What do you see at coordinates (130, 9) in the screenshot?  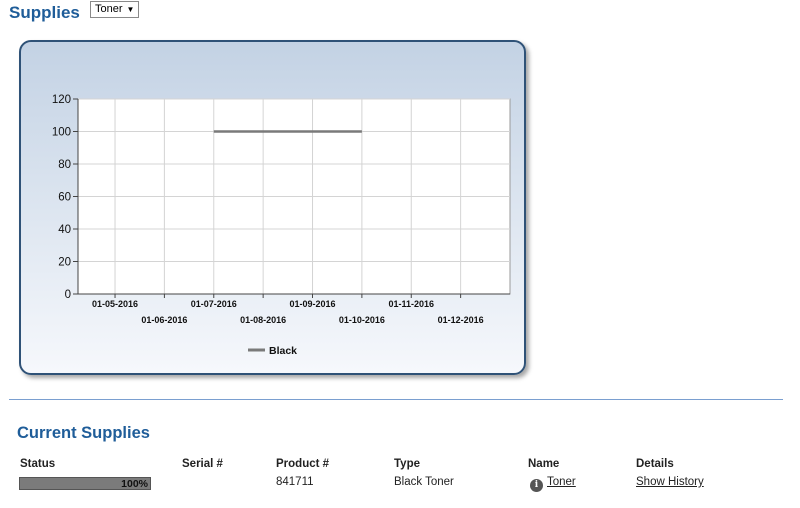 I see `chevron-down-icon: ▼` at bounding box center [130, 9].